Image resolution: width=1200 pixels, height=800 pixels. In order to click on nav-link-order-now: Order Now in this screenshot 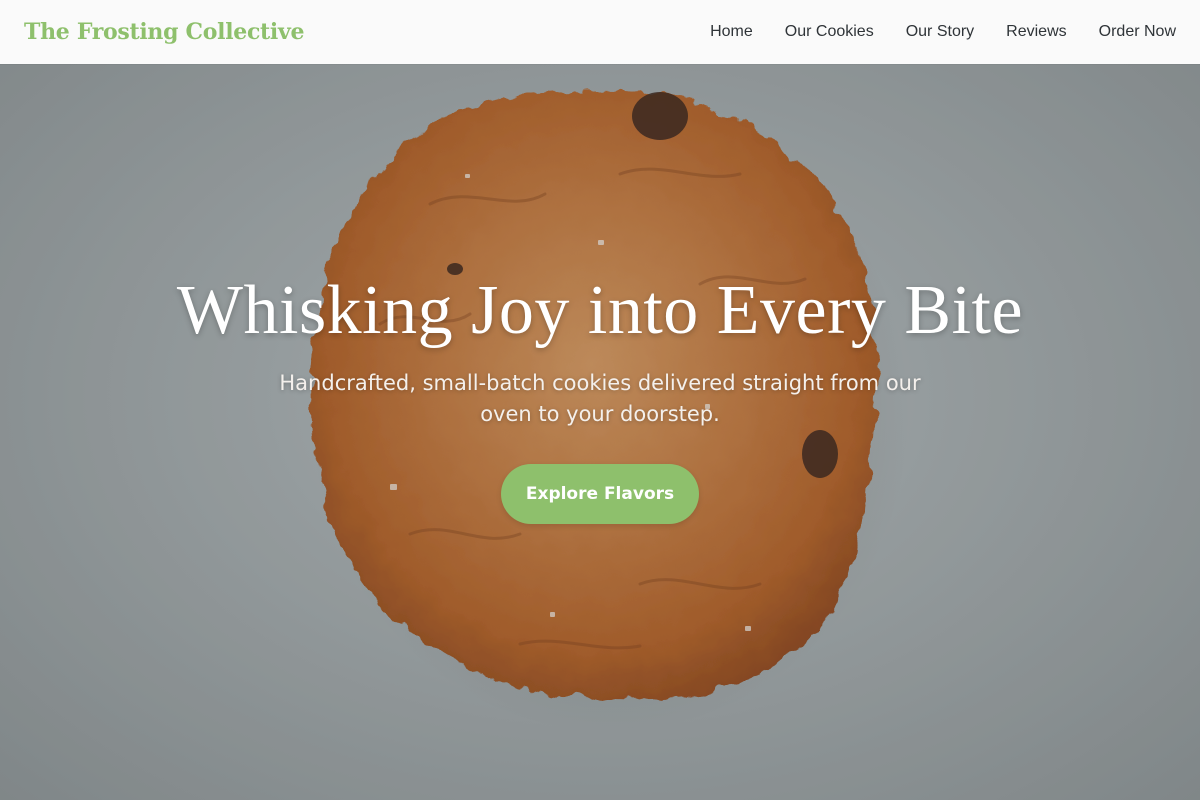, I will do `click(1137, 32)`.